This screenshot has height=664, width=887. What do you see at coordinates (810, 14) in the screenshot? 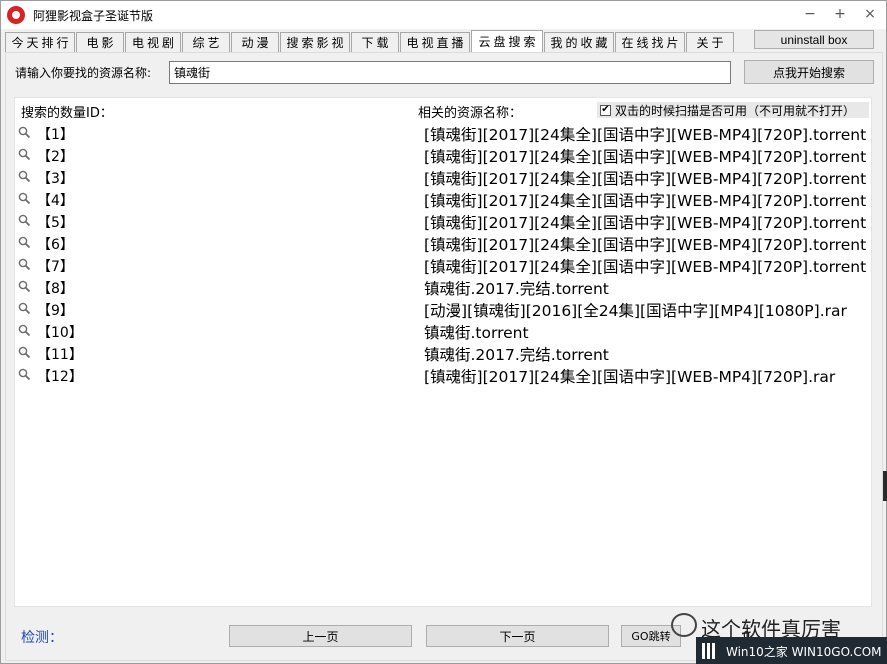
I see `minimize-icon: −` at bounding box center [810, 14].